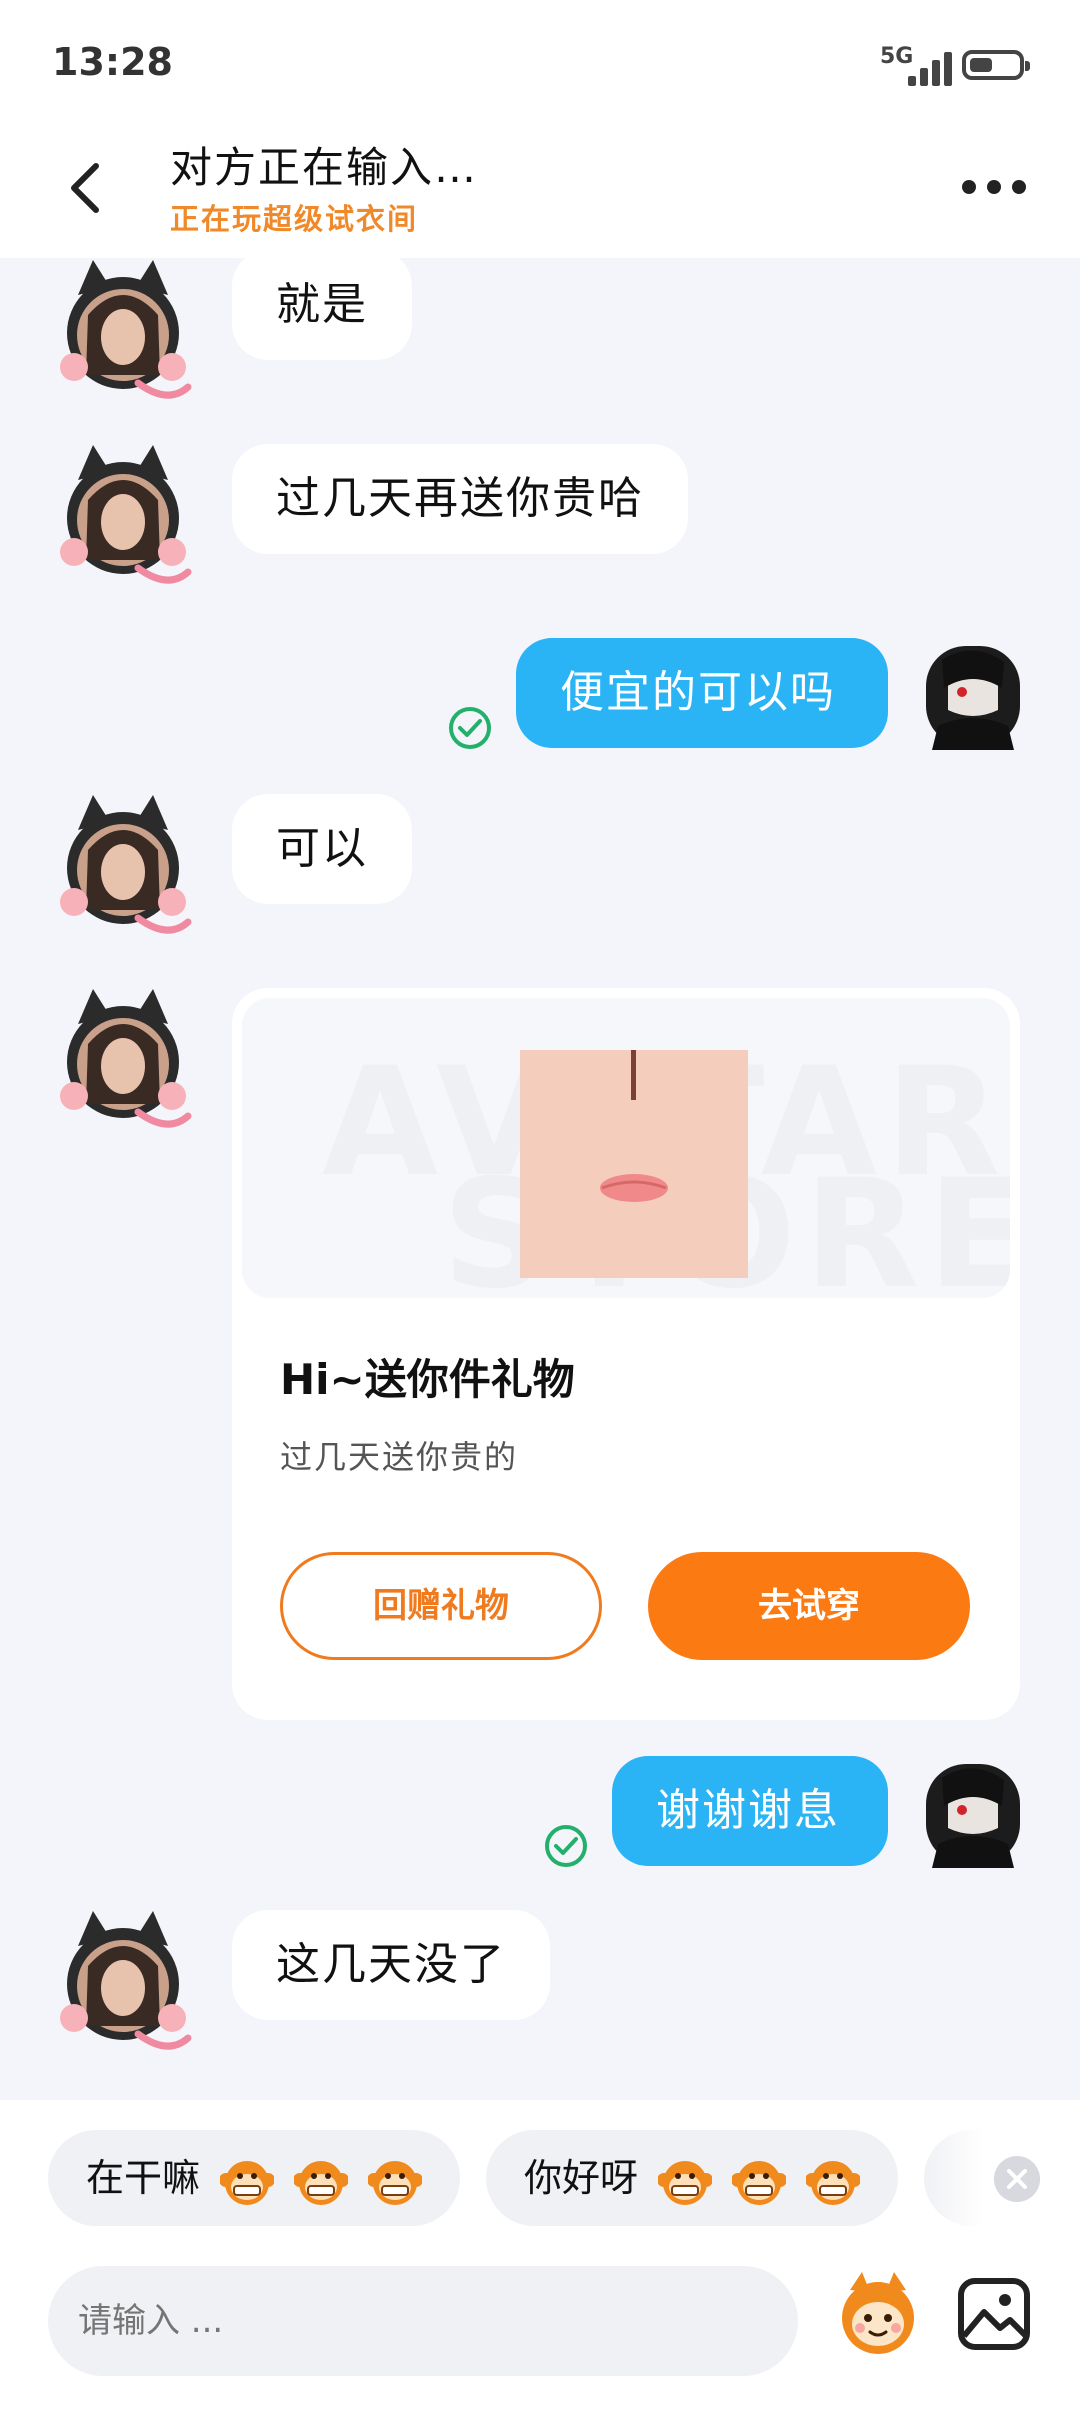 The width and height of the screenshot is (1080, 2412). I want to click on gift-item-thumbnail, so click(634, 1164).